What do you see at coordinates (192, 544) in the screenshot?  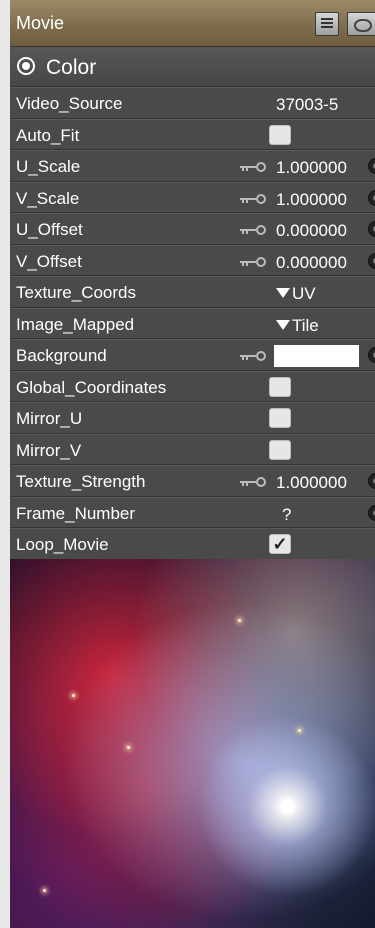 I see `row-loop-movie: Loop_Movie ✓` at bounding box center [192, 544].